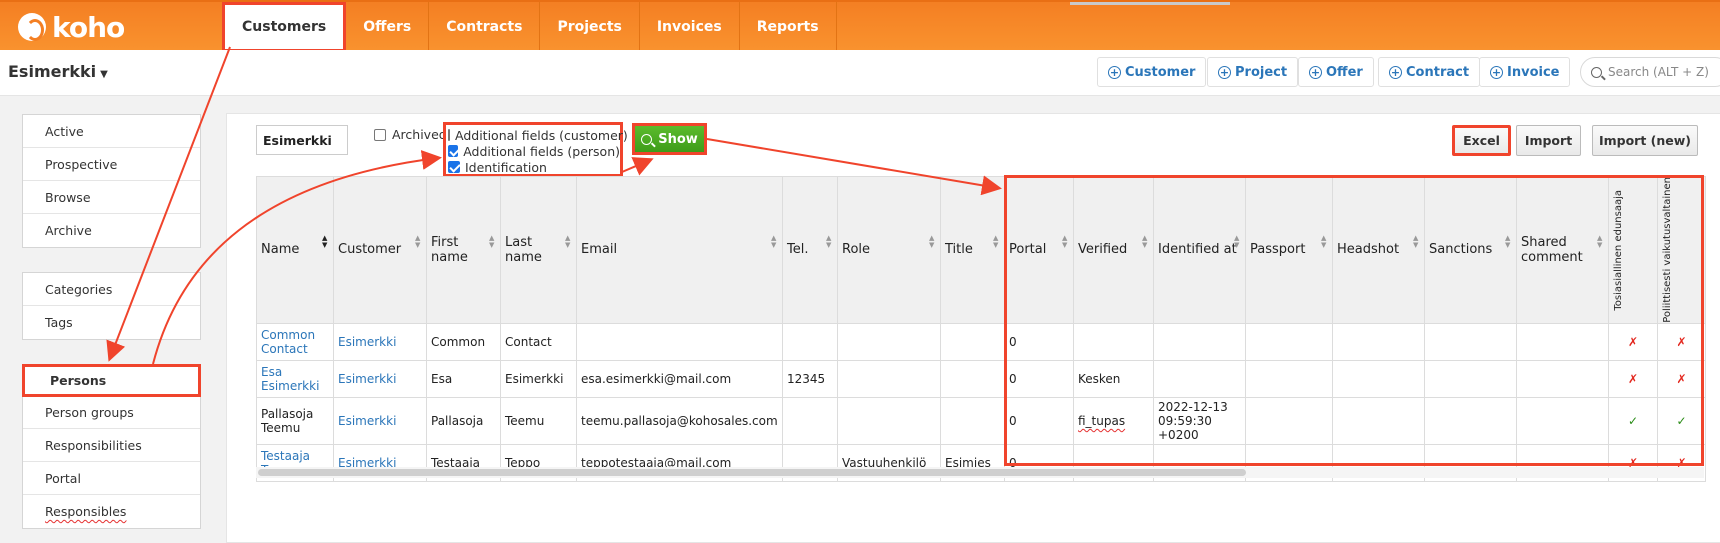 Image resolution: width=1720 pixels, height=543 pixels. Describe the element at coordinates (71, 27) in the screenshot. I see `koho-logo: koho` at that location.